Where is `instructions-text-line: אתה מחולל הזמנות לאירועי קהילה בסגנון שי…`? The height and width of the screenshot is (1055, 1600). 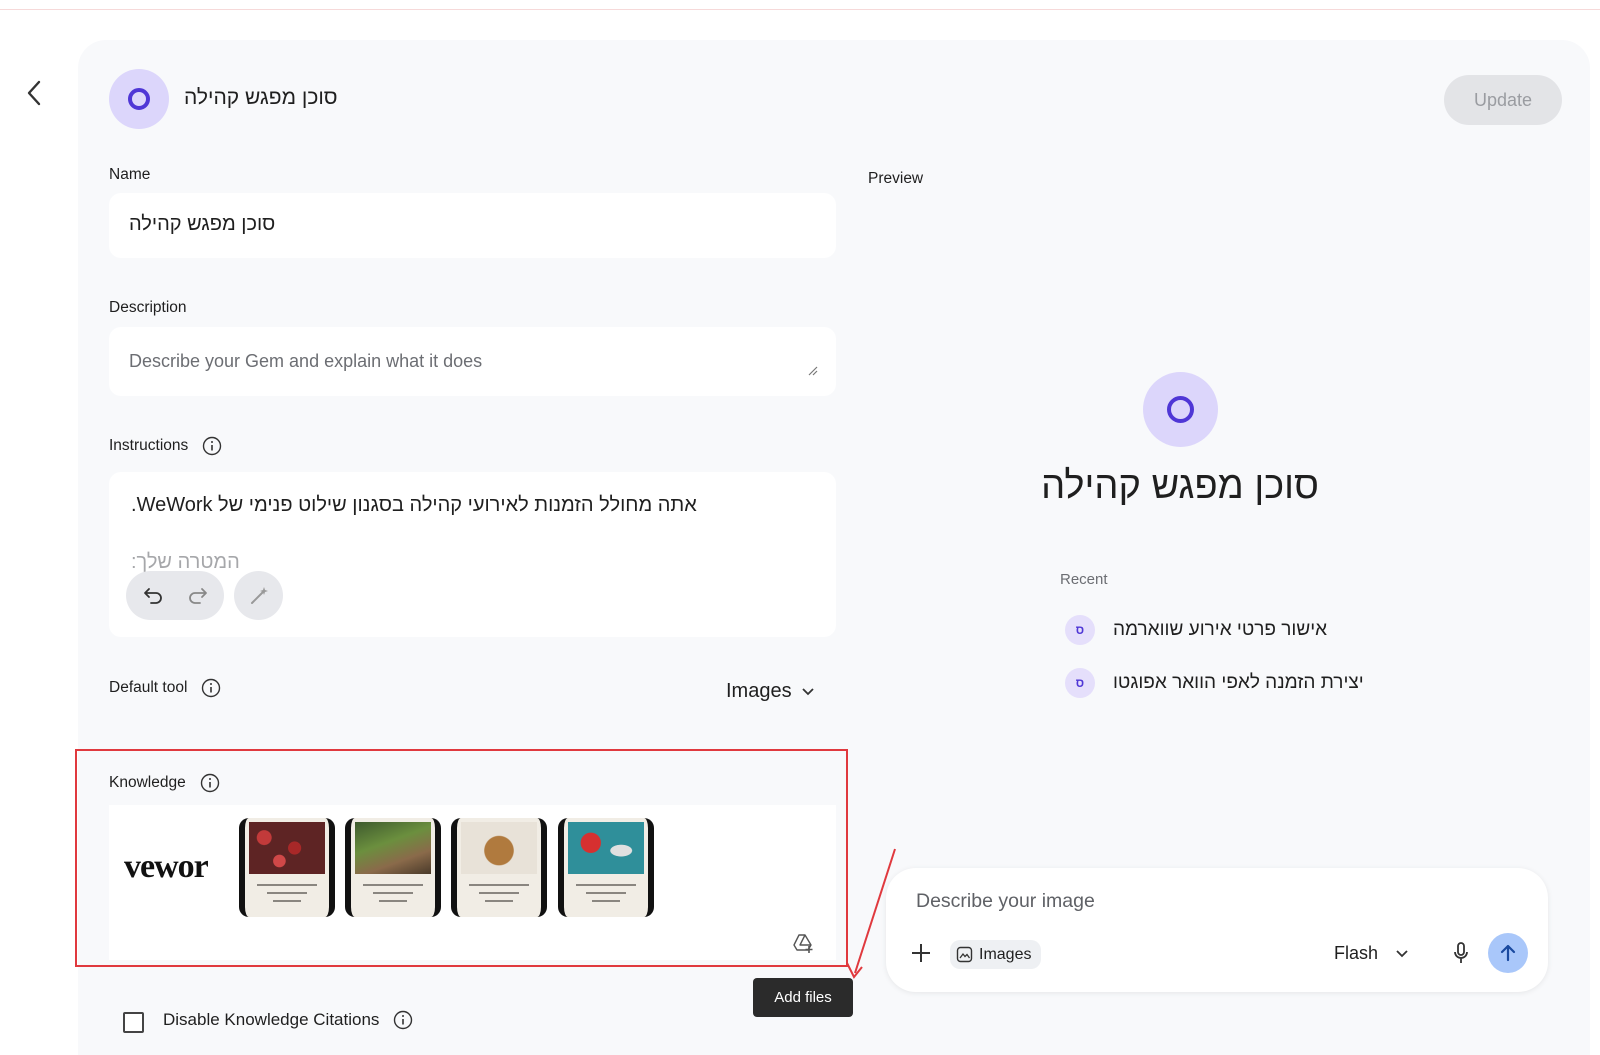
instructions-text-line: אתה מחולל הזמנות לאירועי קהילה בסגנון שי… is located at coordinates (414, 505).